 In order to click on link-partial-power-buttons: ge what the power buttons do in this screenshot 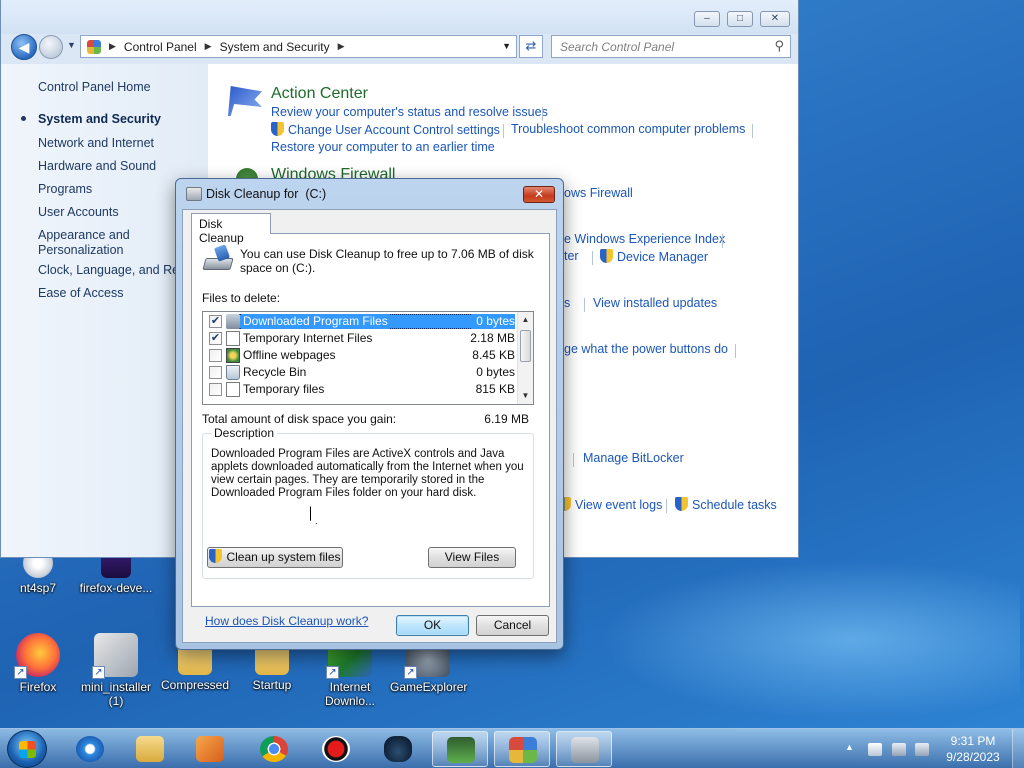, I will do `click(646, 349)`.